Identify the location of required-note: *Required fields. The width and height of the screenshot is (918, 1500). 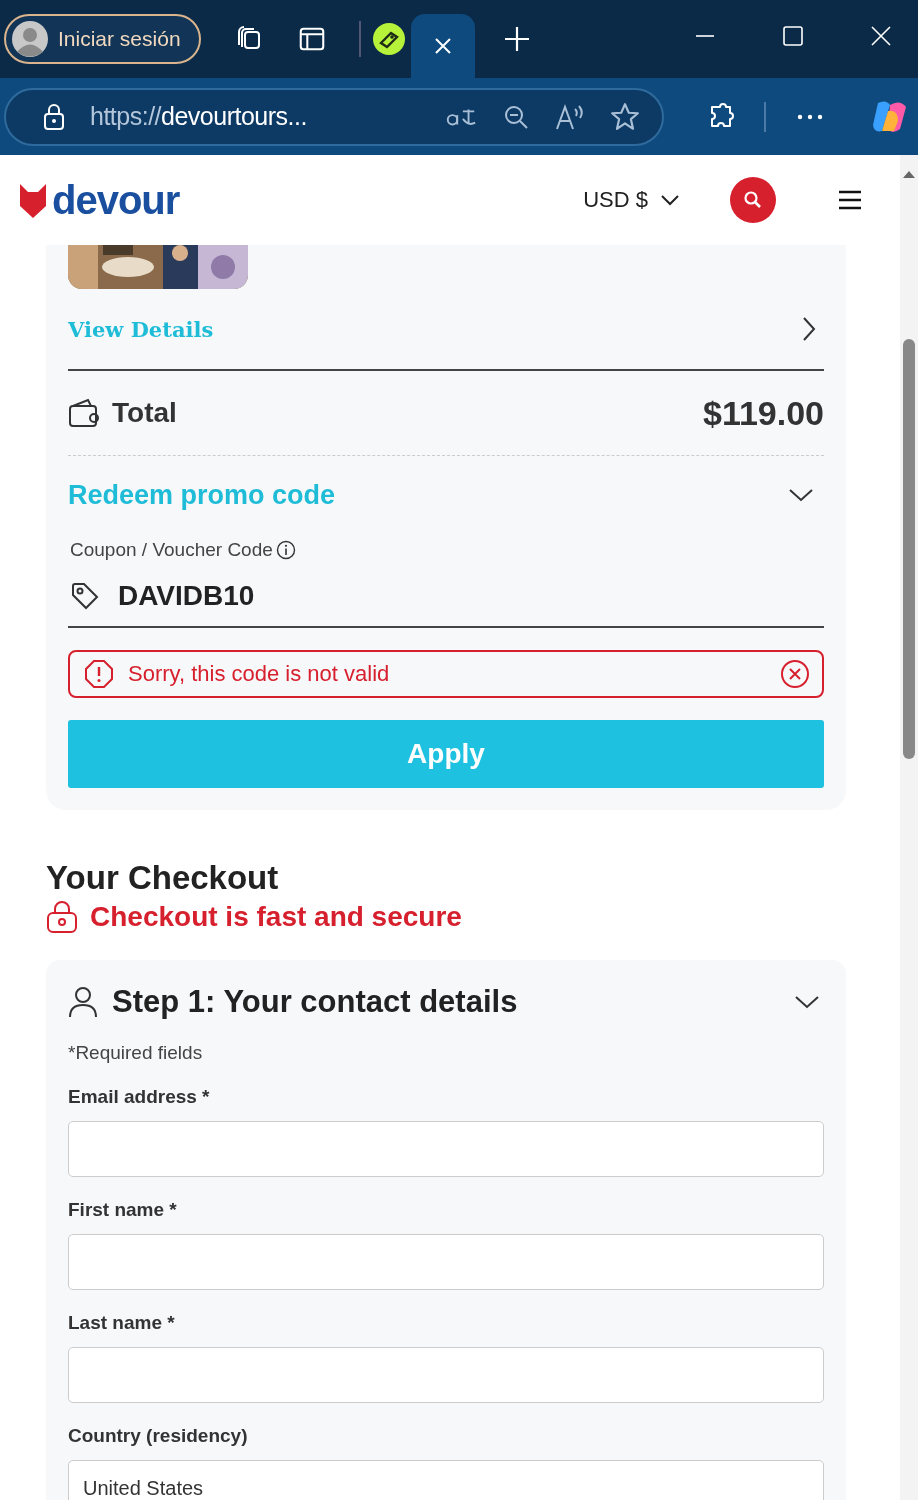
(136, 1053).